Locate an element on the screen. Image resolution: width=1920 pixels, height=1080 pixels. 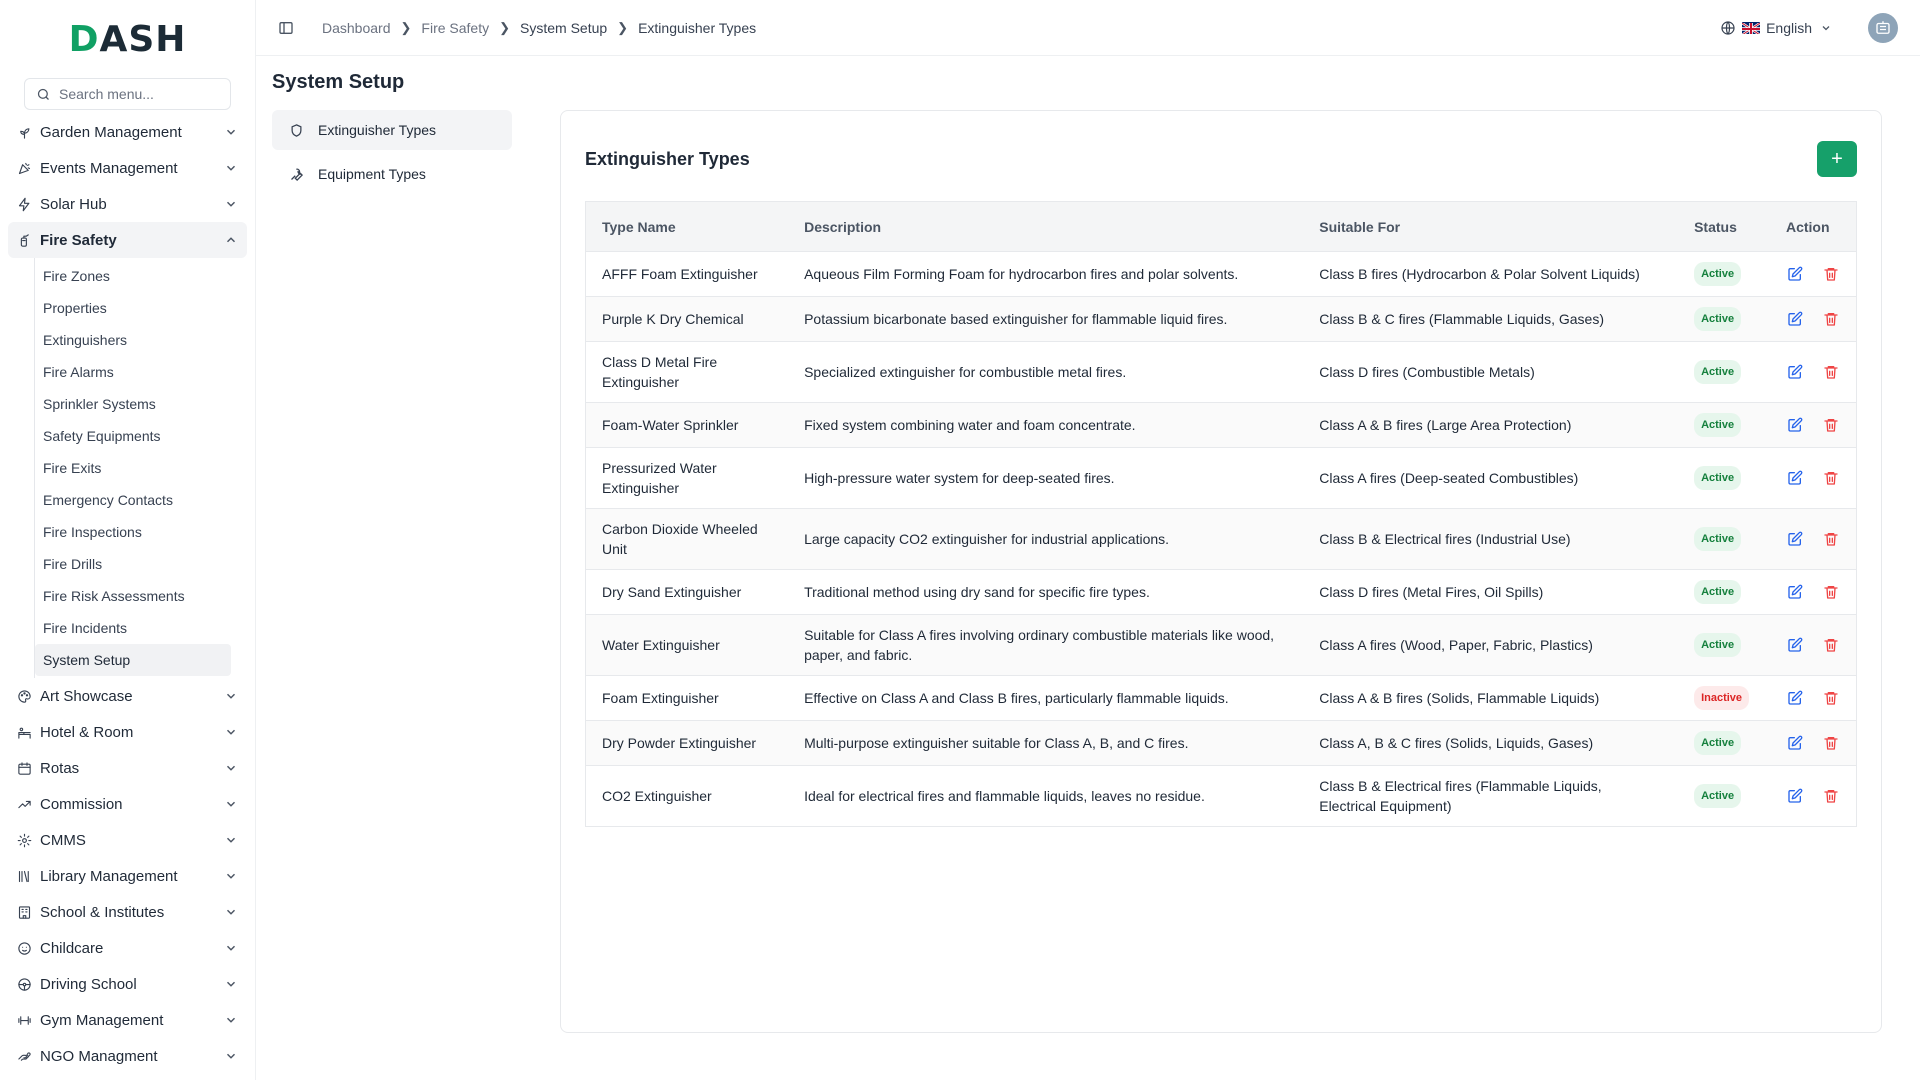
logo-rest: ASH is located at coordinates (143, 39).